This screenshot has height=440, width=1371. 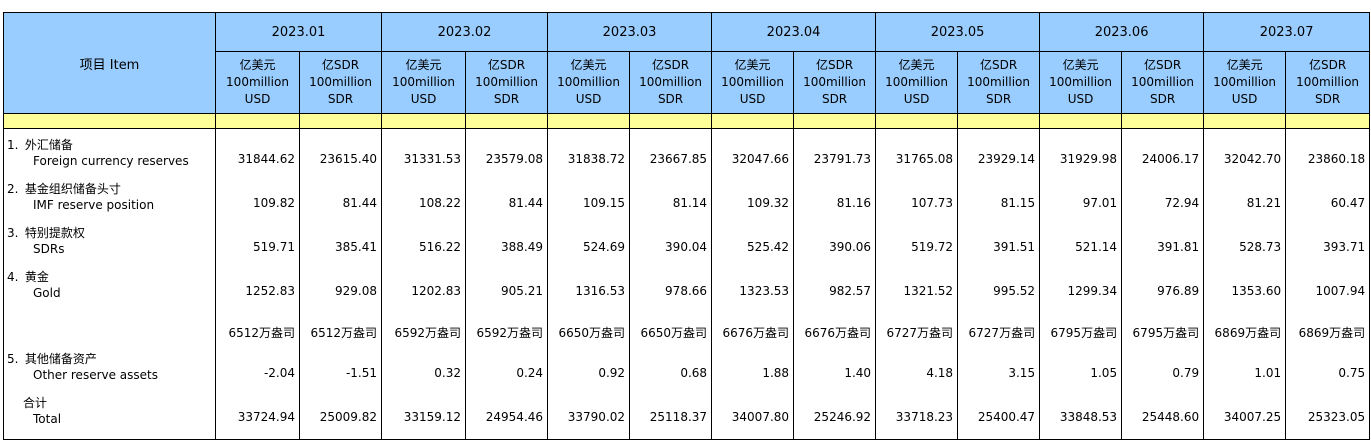 I want to click on row-label-zh: 5. 其他储备资产, so click(x=111, y=359).